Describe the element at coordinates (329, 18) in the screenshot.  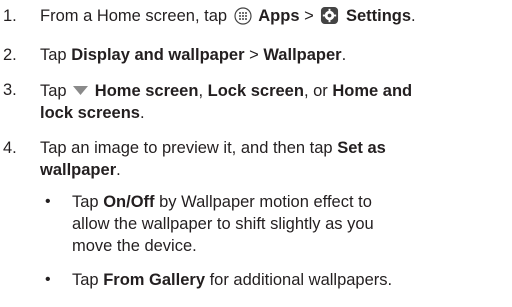
I see `settings-gear-icon` at that location.